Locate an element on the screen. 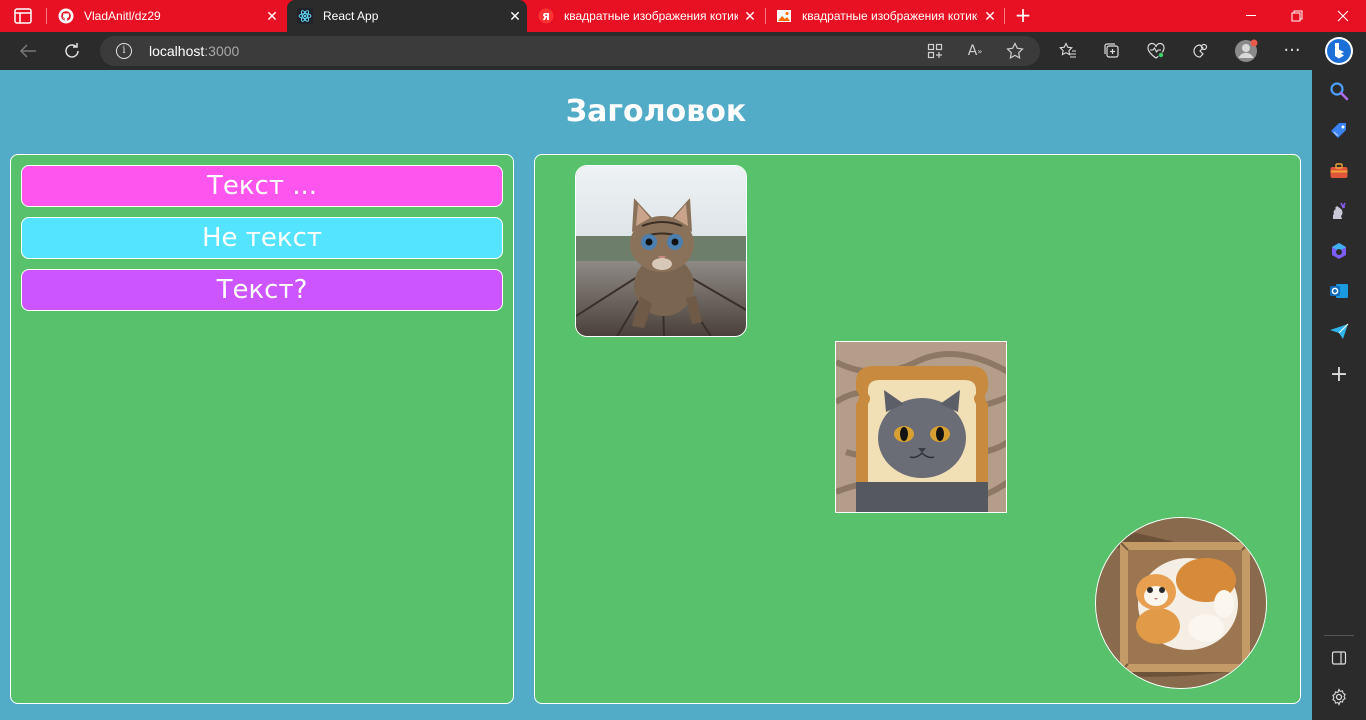 The image size is (1366, 720). favorite-star-icon is located at coordinates (1015, 51).